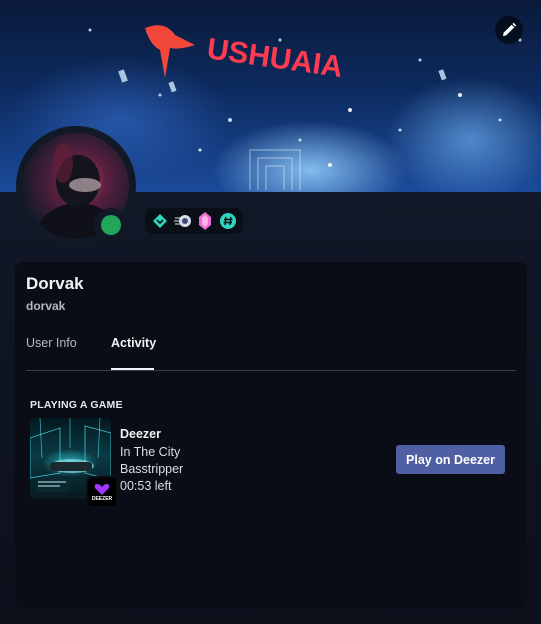 This screenshot has height=624, width=541. Describe the element at coordinates (271, 370) in the screenshot. I see `tab-divider` at that location.